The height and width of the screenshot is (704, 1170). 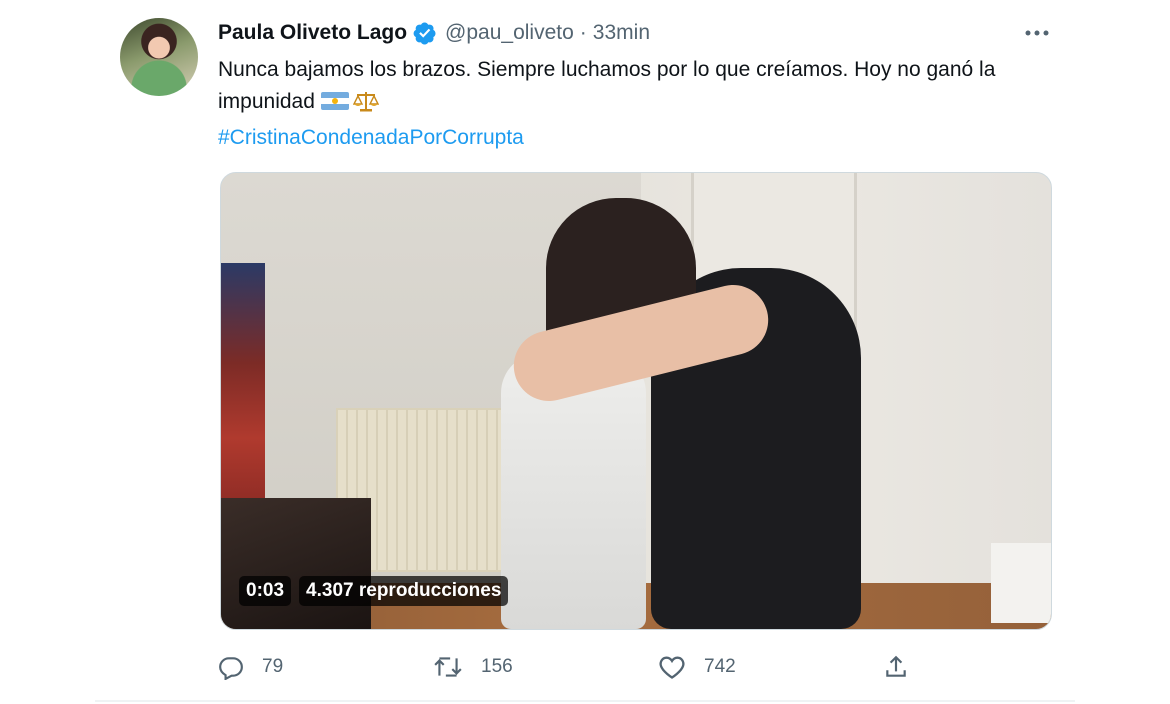 What do you see at coordinates (896, 666) in the screenshot?
I see `share-icon` at bounding box center [896, 666].